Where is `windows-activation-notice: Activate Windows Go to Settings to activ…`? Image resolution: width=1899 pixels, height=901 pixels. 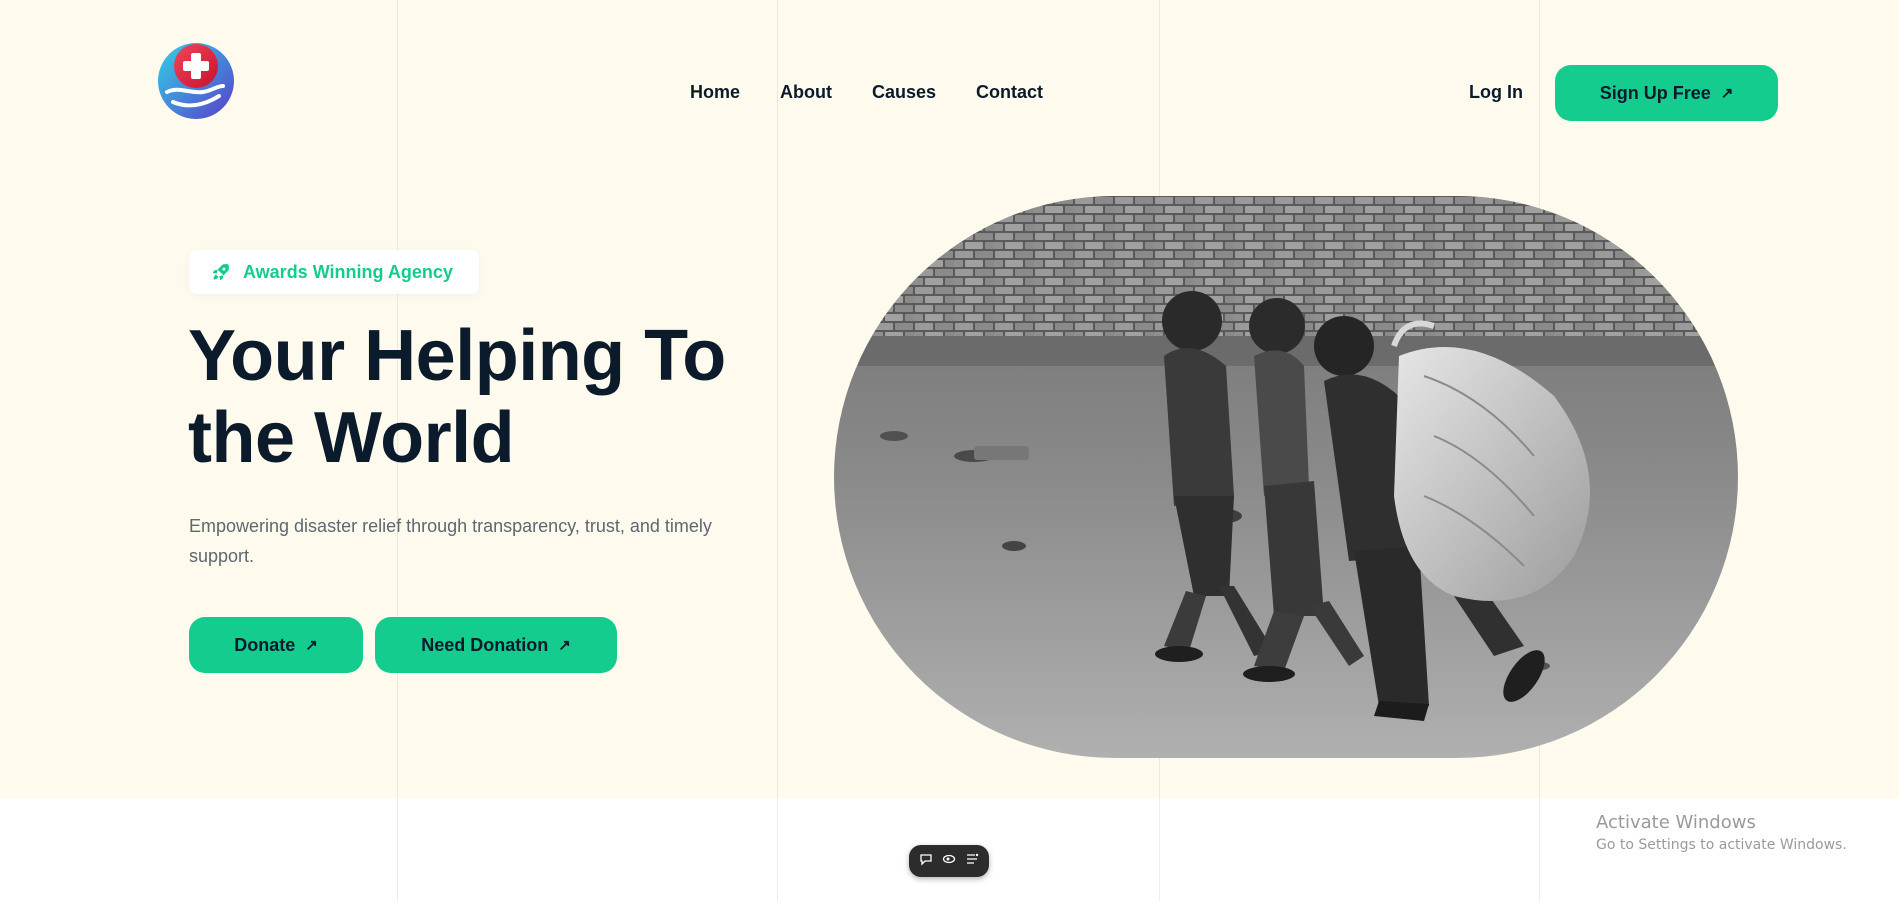 windows-activation-notice: Activate Windows Go to Settings to activ… is located at coordinates (1721, 832).